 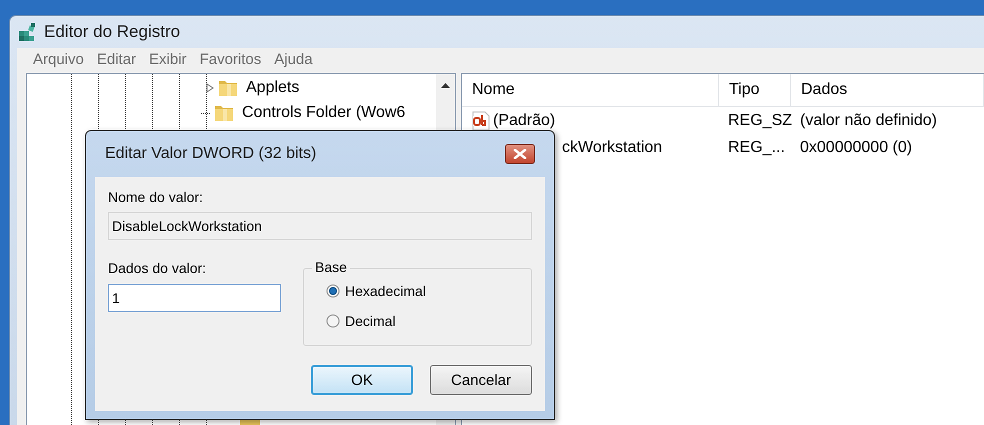 I want to click on dialog-title: Editar Valor DWORD (32 bits), so click(x=210, y=154).